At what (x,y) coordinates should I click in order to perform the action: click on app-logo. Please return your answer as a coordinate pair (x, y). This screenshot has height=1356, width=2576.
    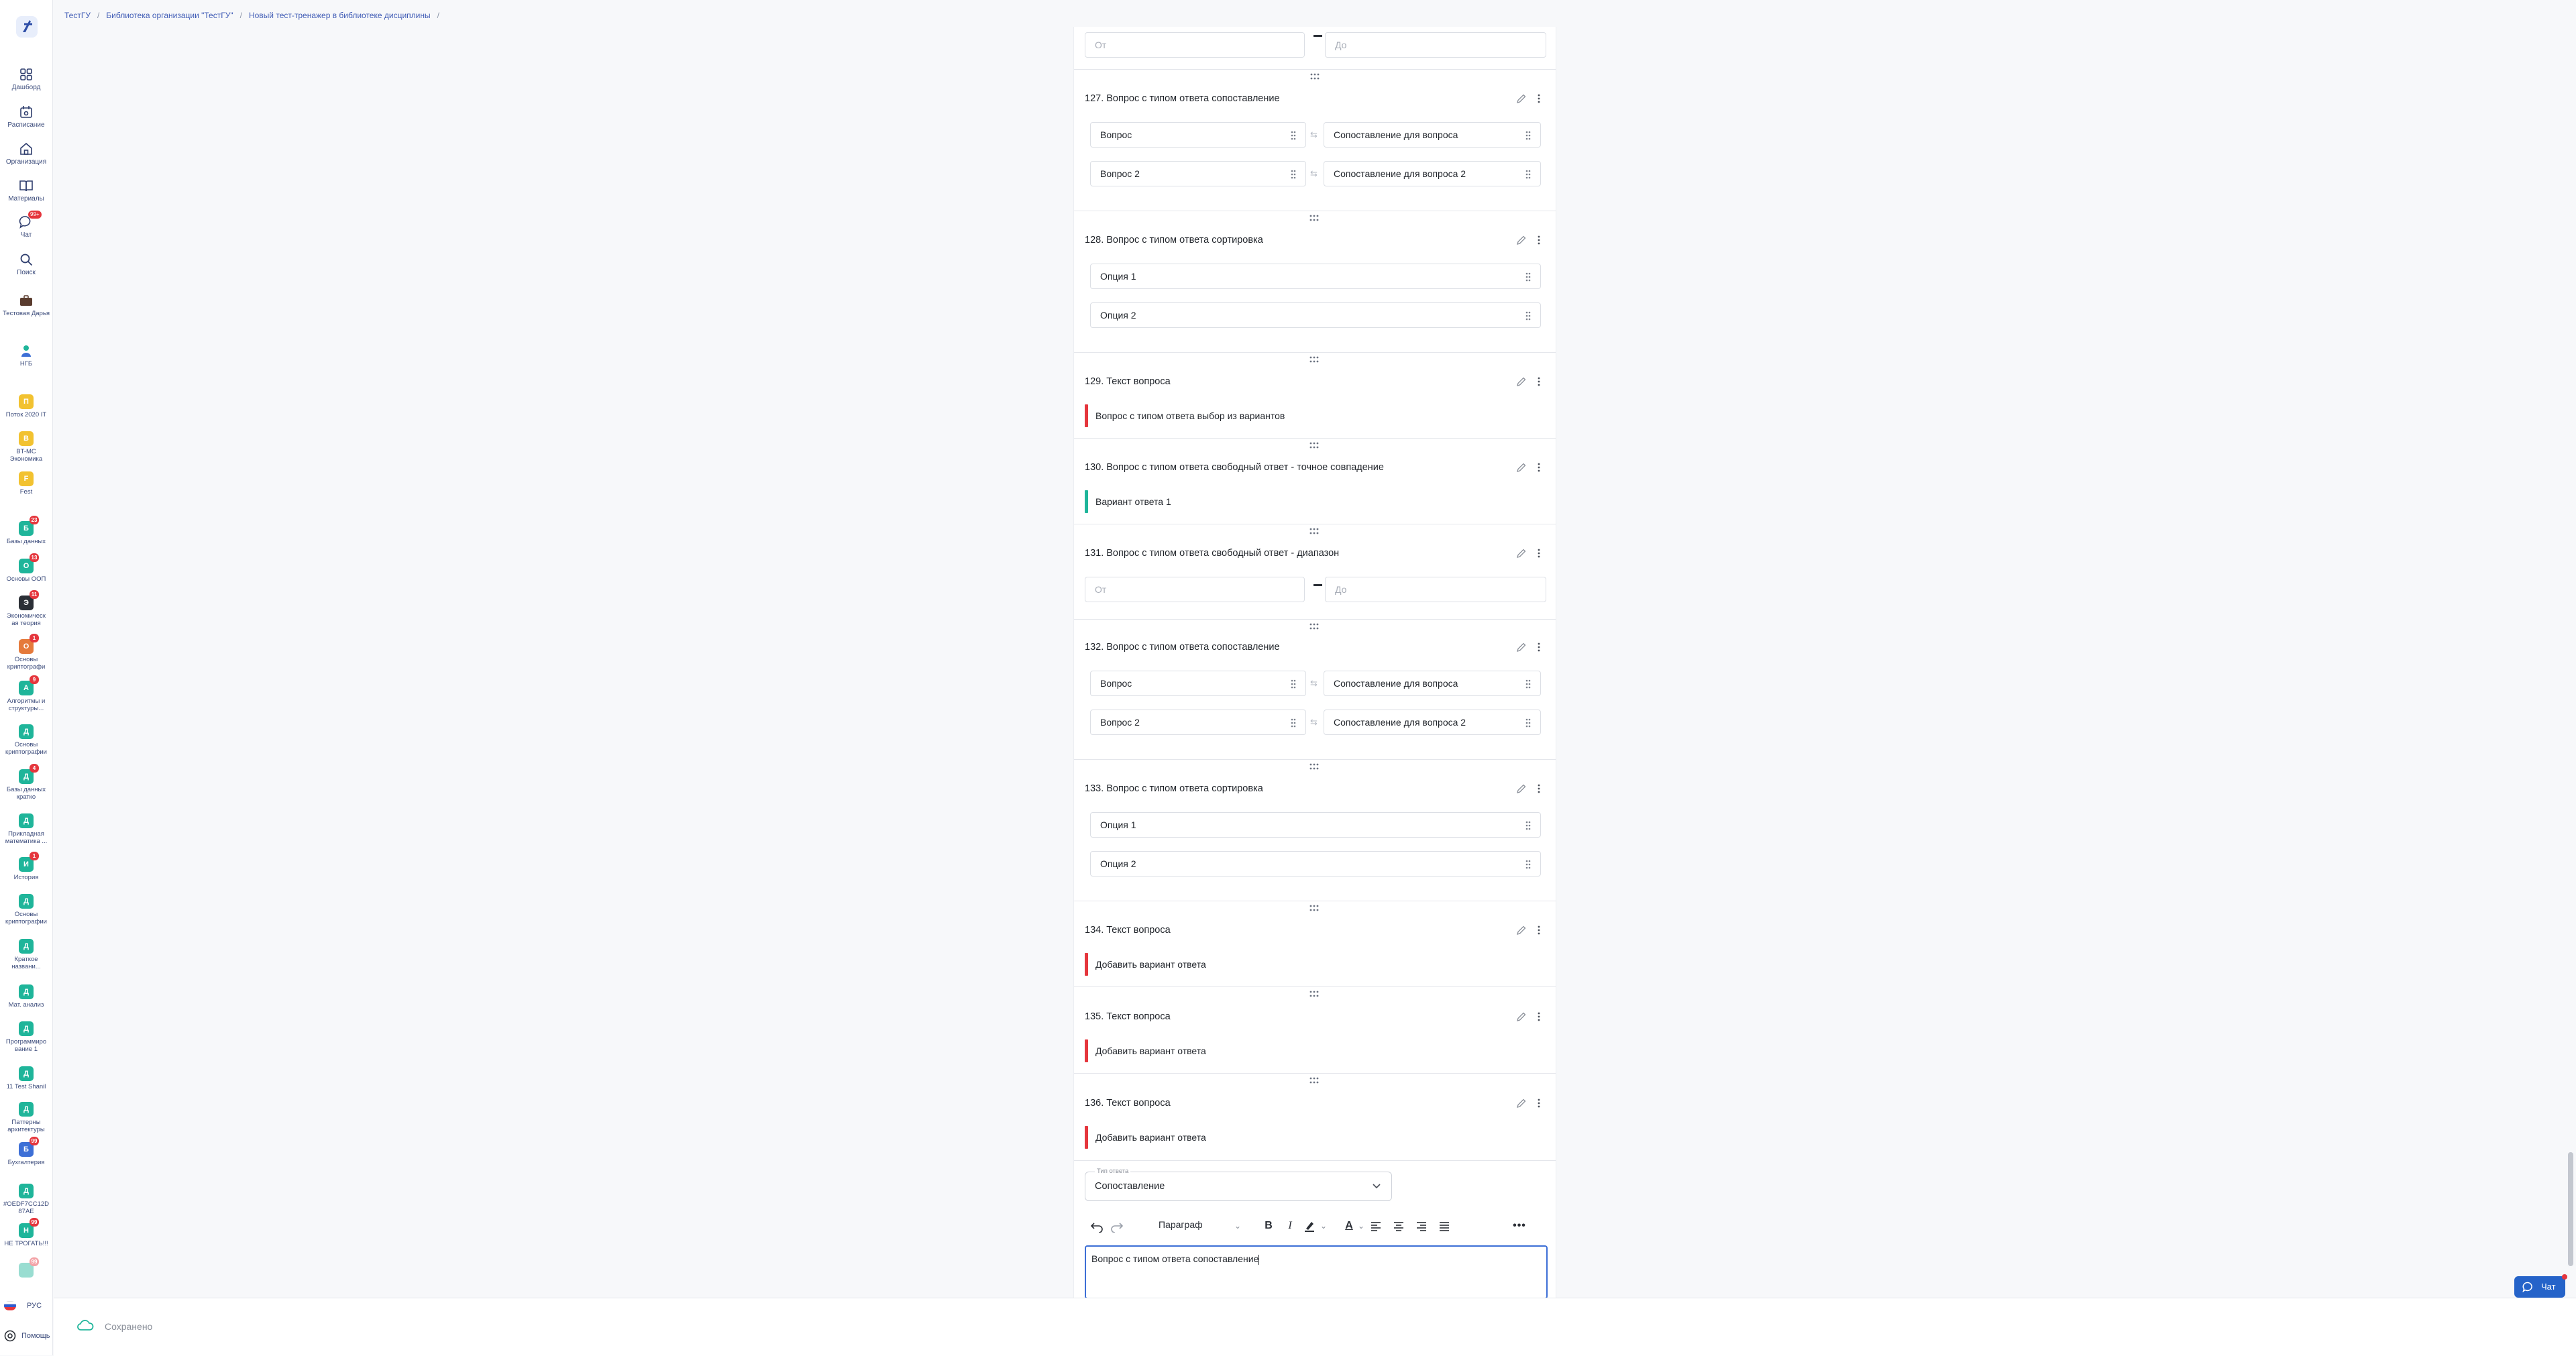
    Looking at the image, I should click on (27, 27).